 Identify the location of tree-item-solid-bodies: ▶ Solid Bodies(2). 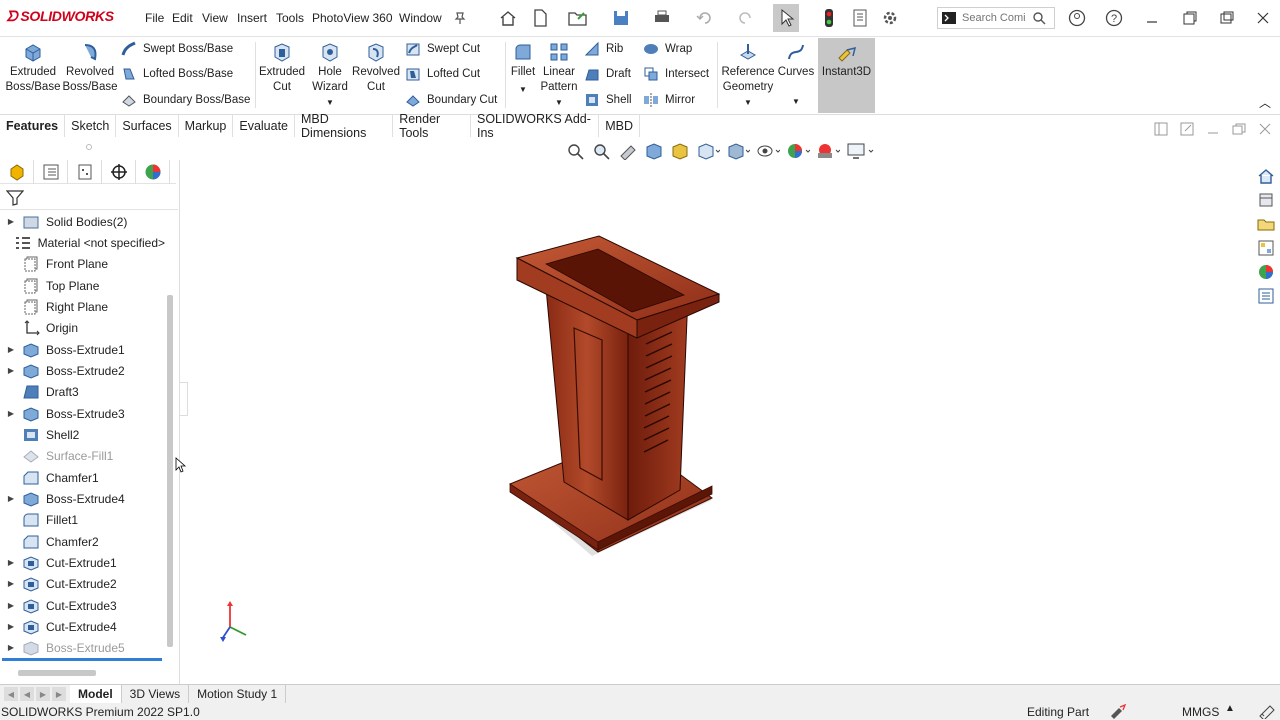
(82, 221).